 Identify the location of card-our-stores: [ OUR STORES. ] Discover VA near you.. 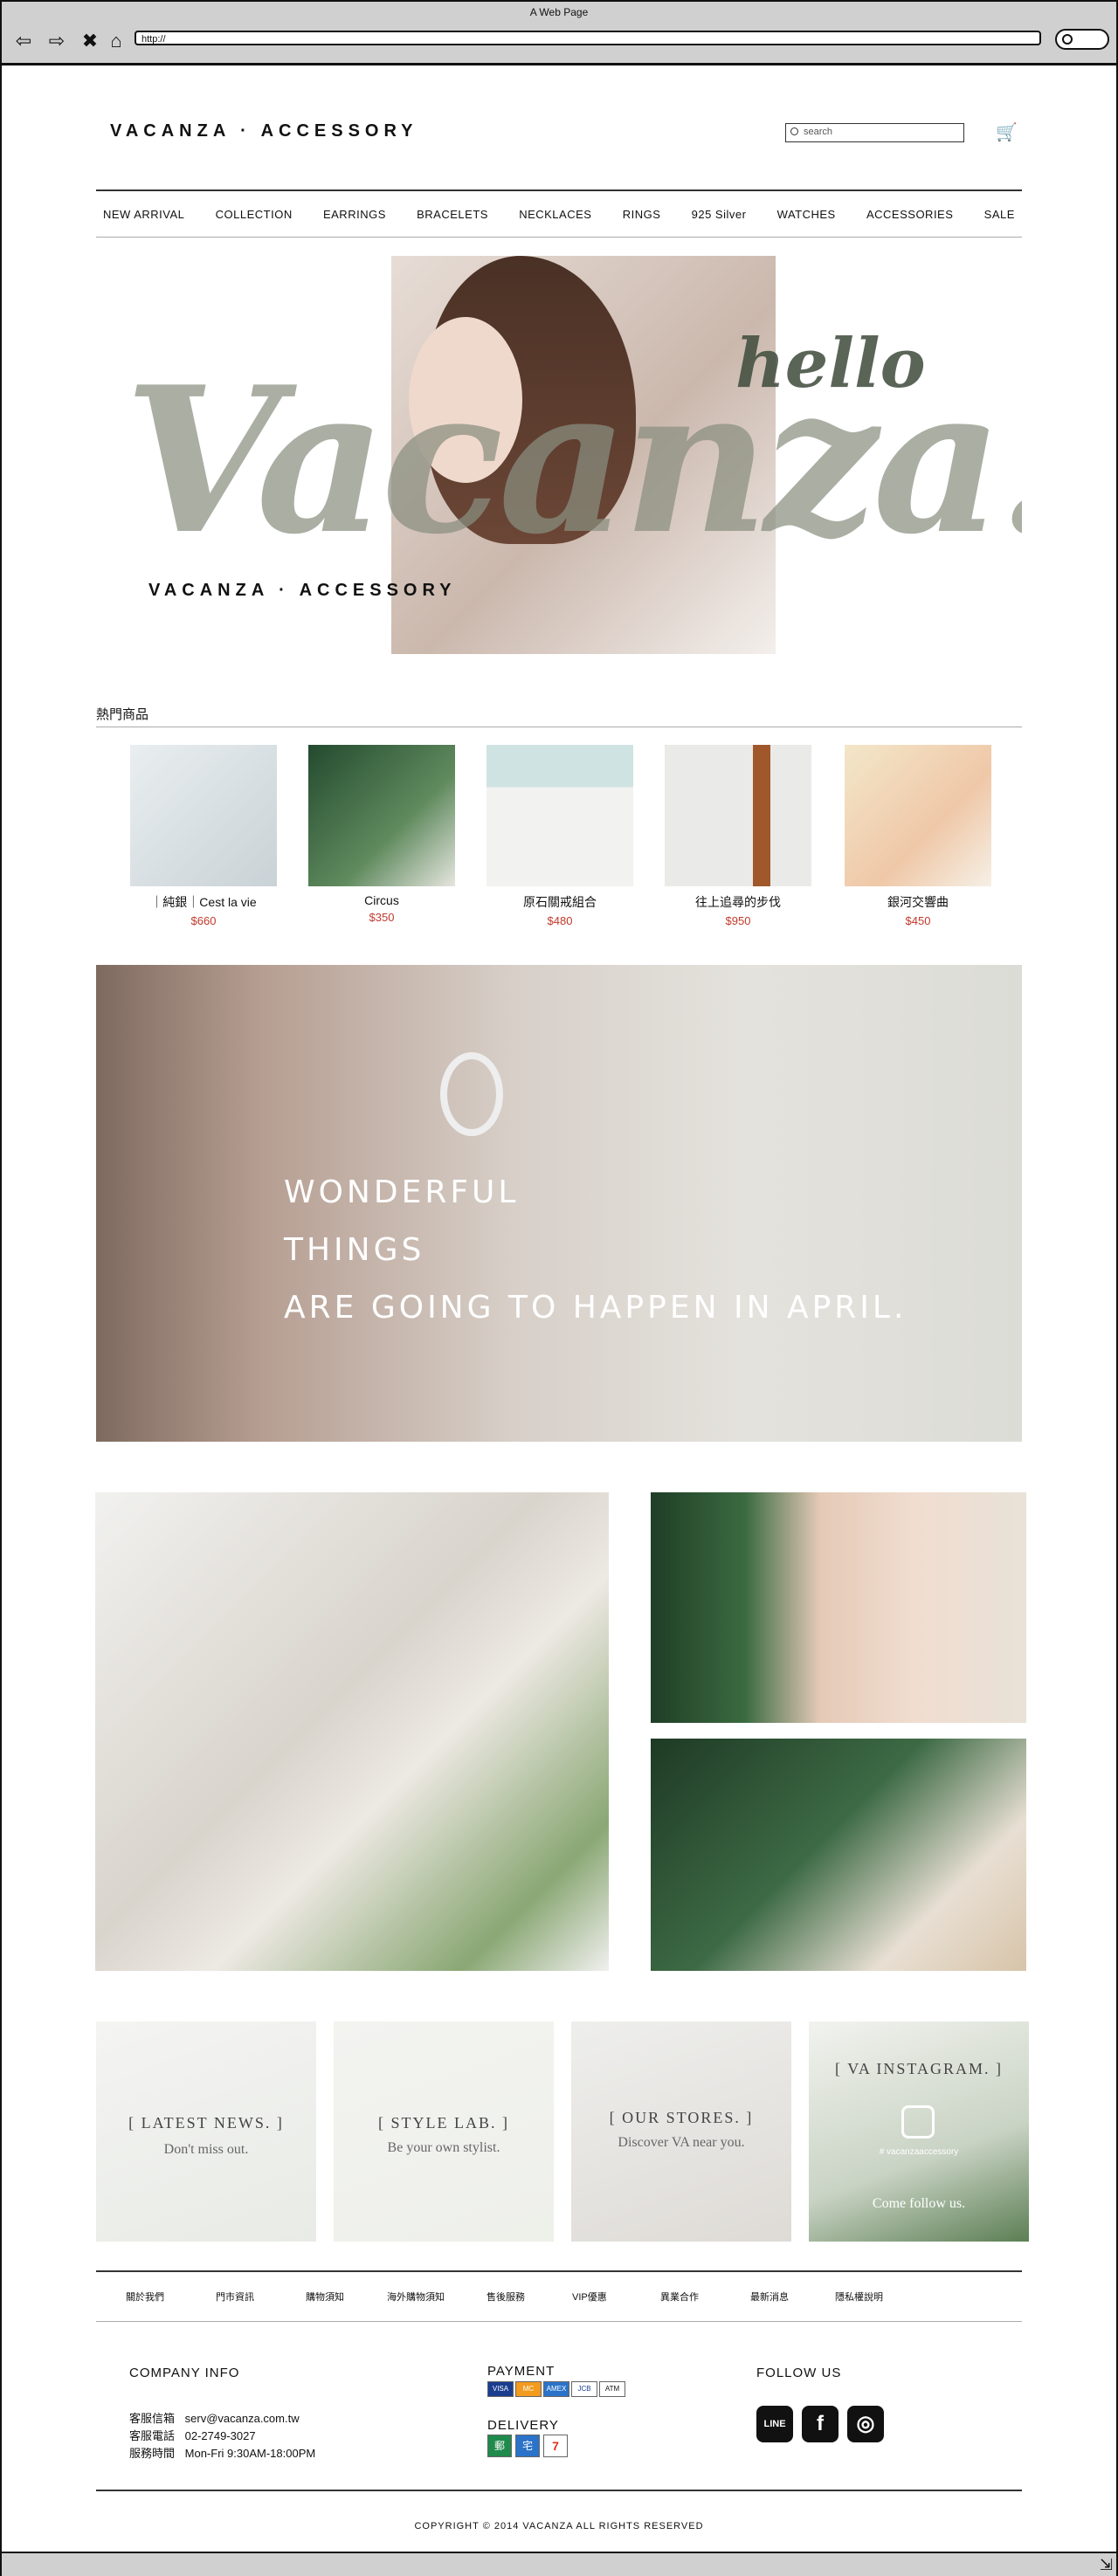
(681, 2132).